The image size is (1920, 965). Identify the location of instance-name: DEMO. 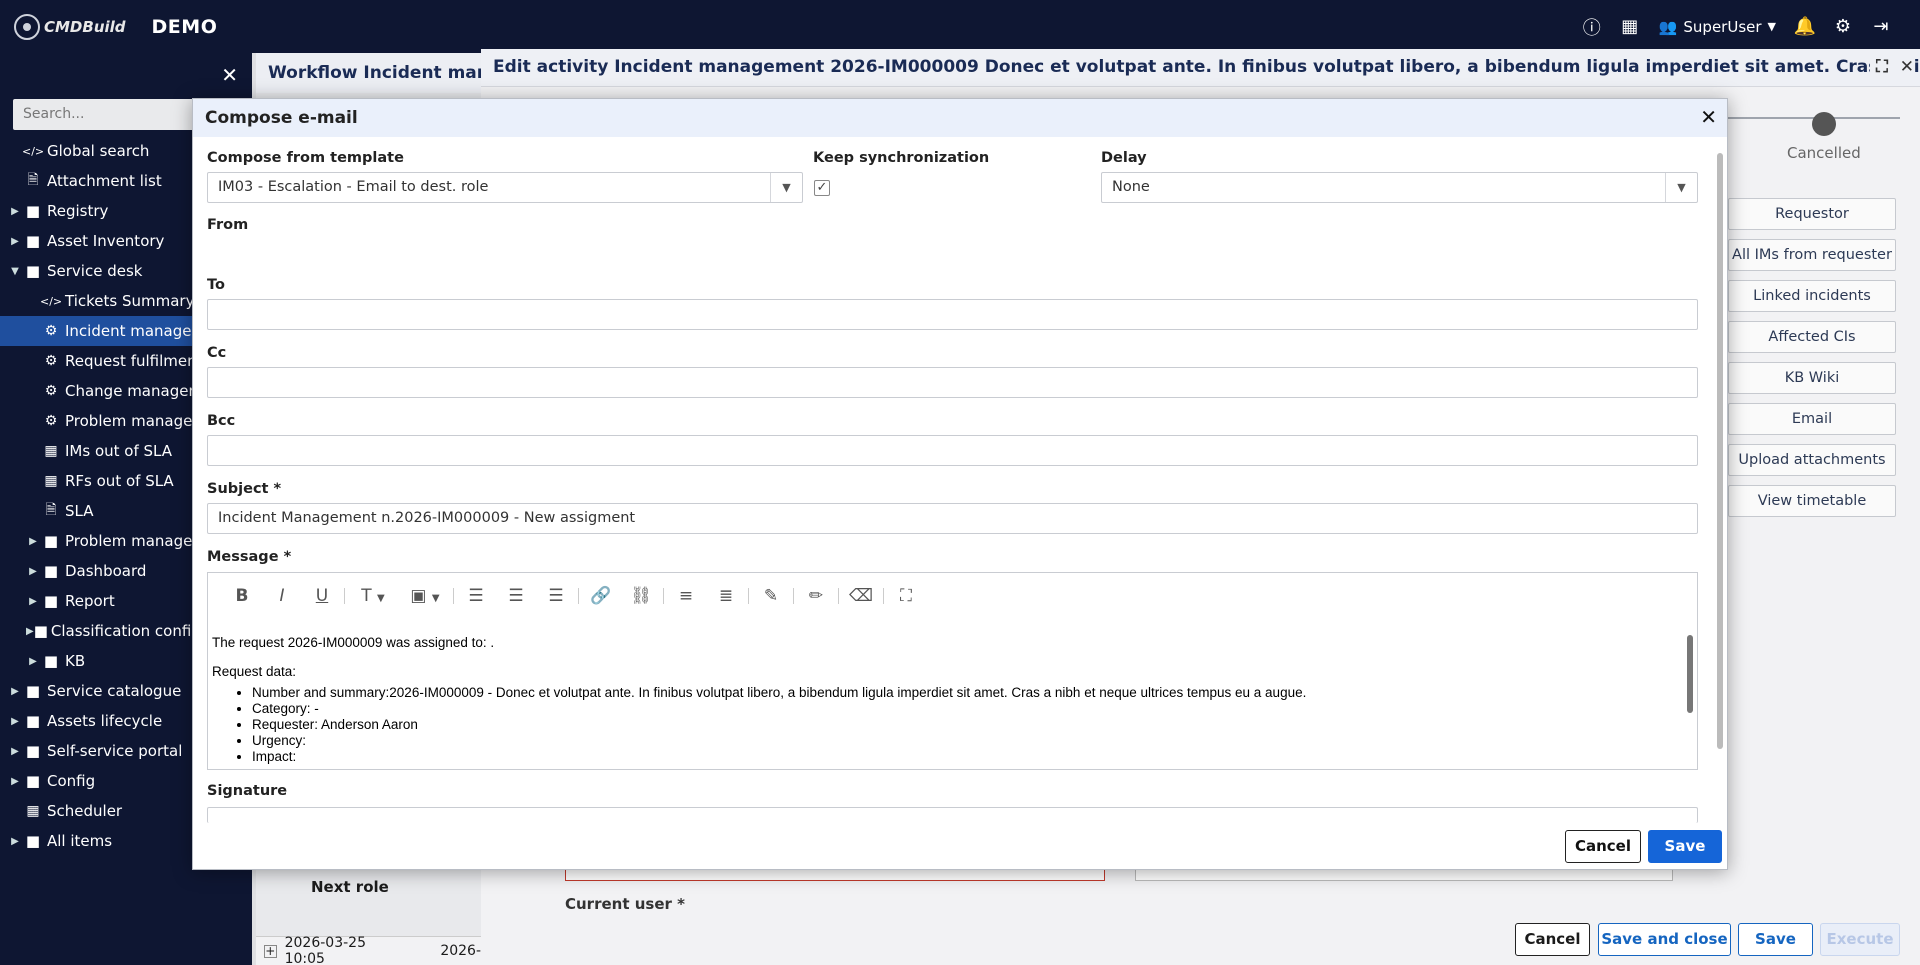
(184, 26).